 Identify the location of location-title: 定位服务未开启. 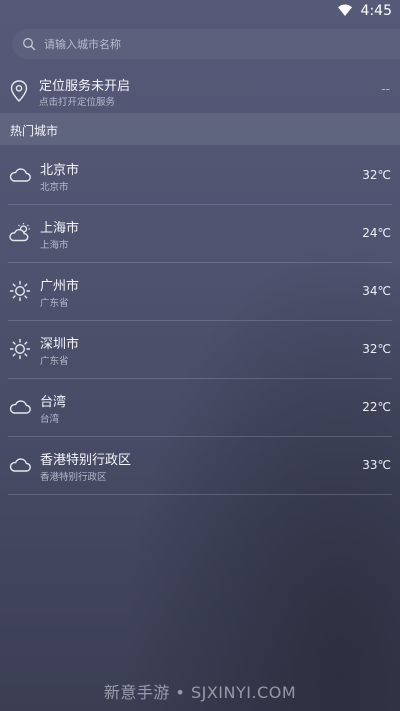
(85, 86).